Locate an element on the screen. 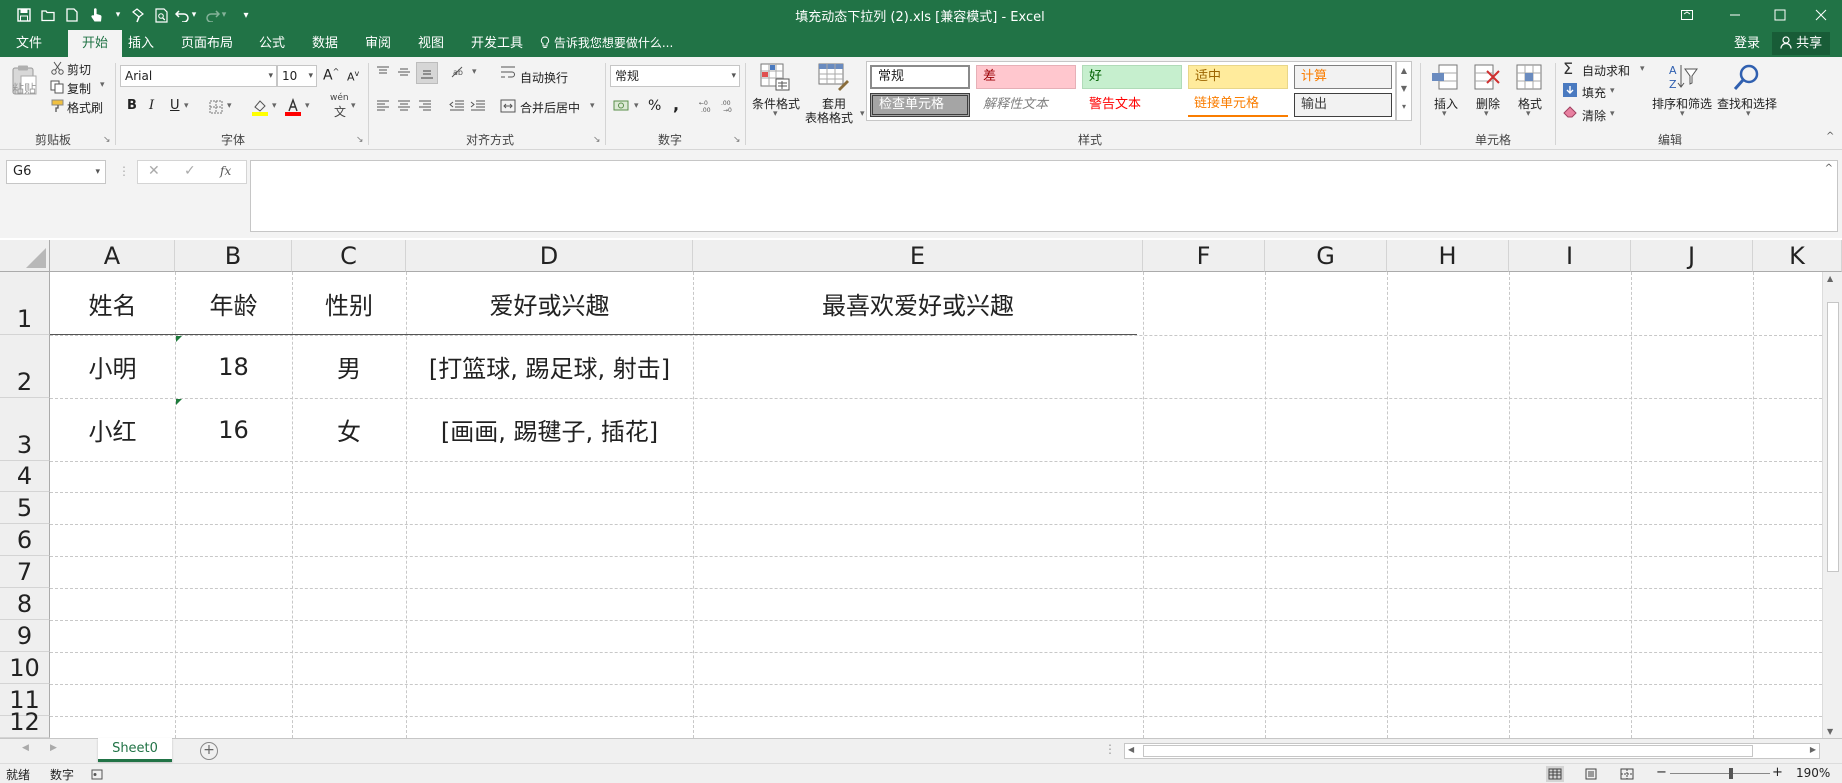 This screenshot has width=1842, height=783. tab-review: 审阅 is located at coordinates (378, 43).